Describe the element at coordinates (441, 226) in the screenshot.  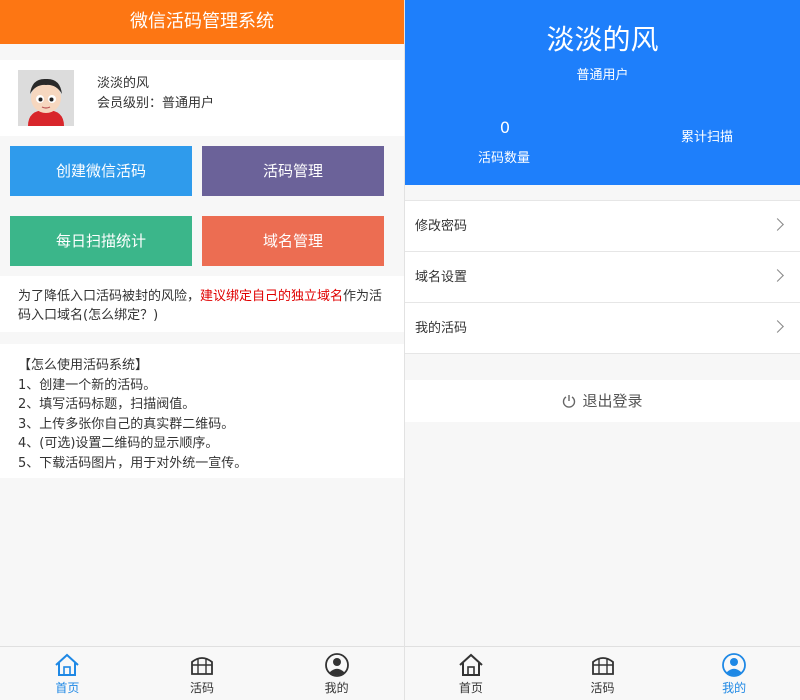
I see `menu-item-label: 修改密码` at that location.